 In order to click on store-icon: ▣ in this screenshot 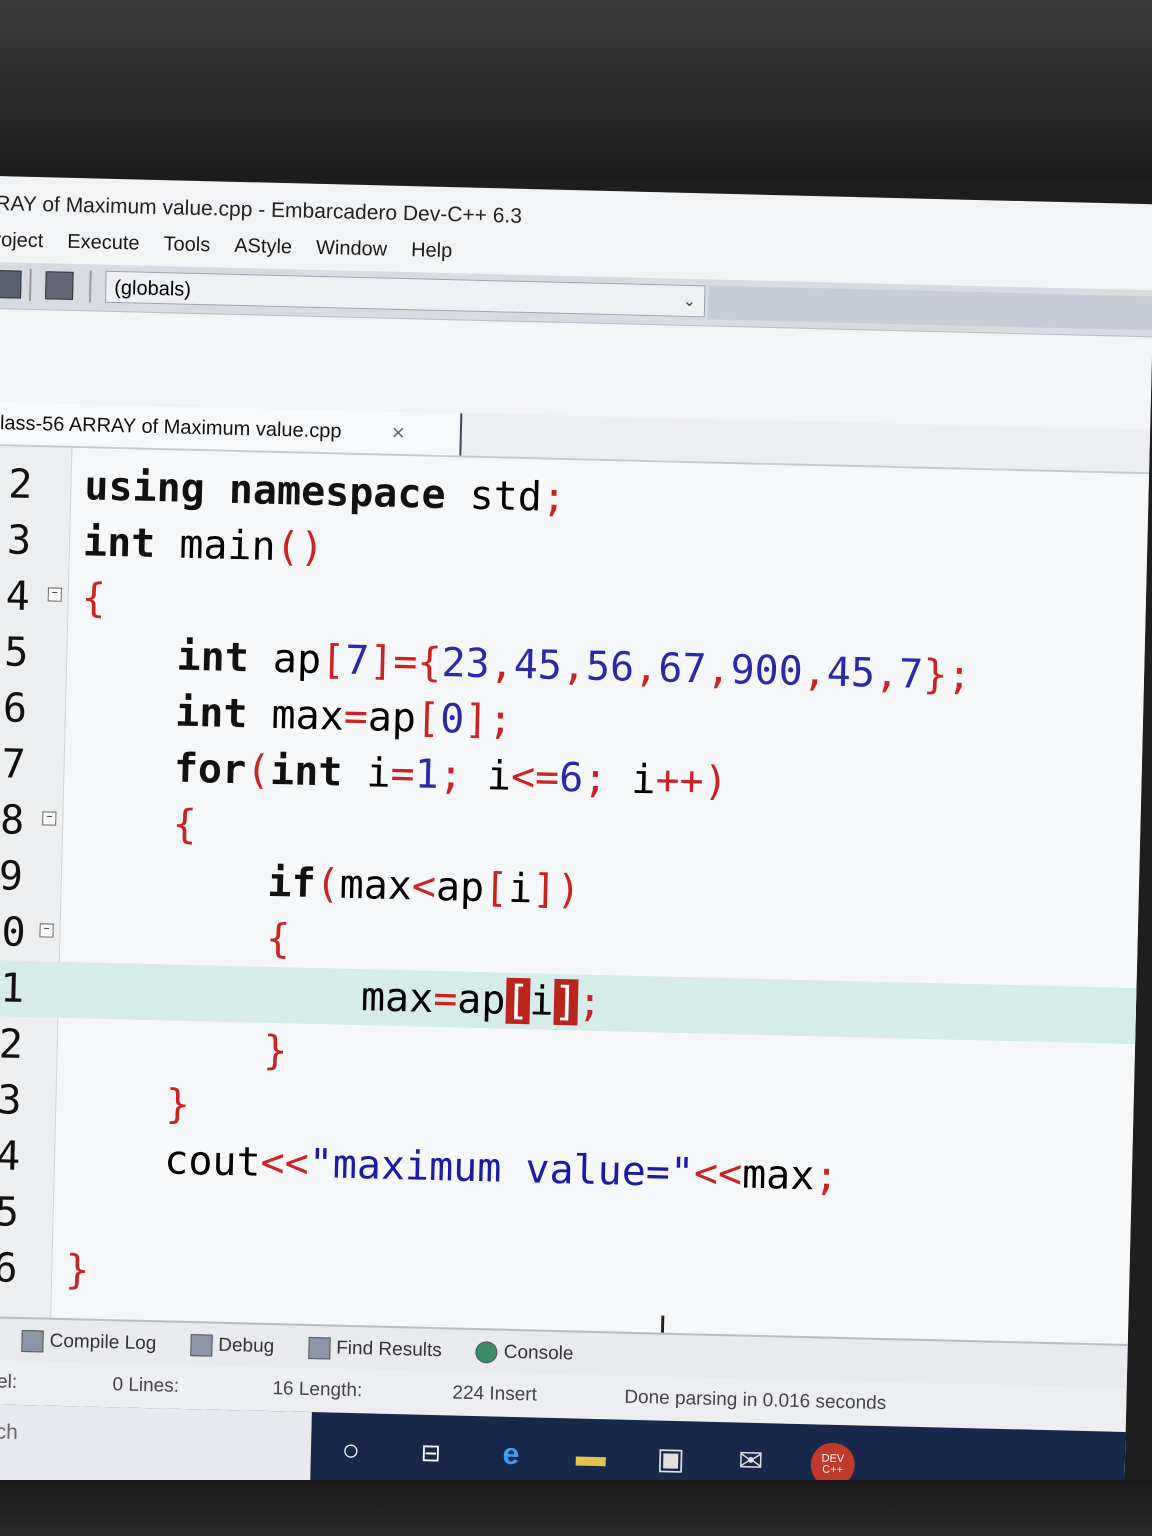, I will do `click(670, 1458)`.